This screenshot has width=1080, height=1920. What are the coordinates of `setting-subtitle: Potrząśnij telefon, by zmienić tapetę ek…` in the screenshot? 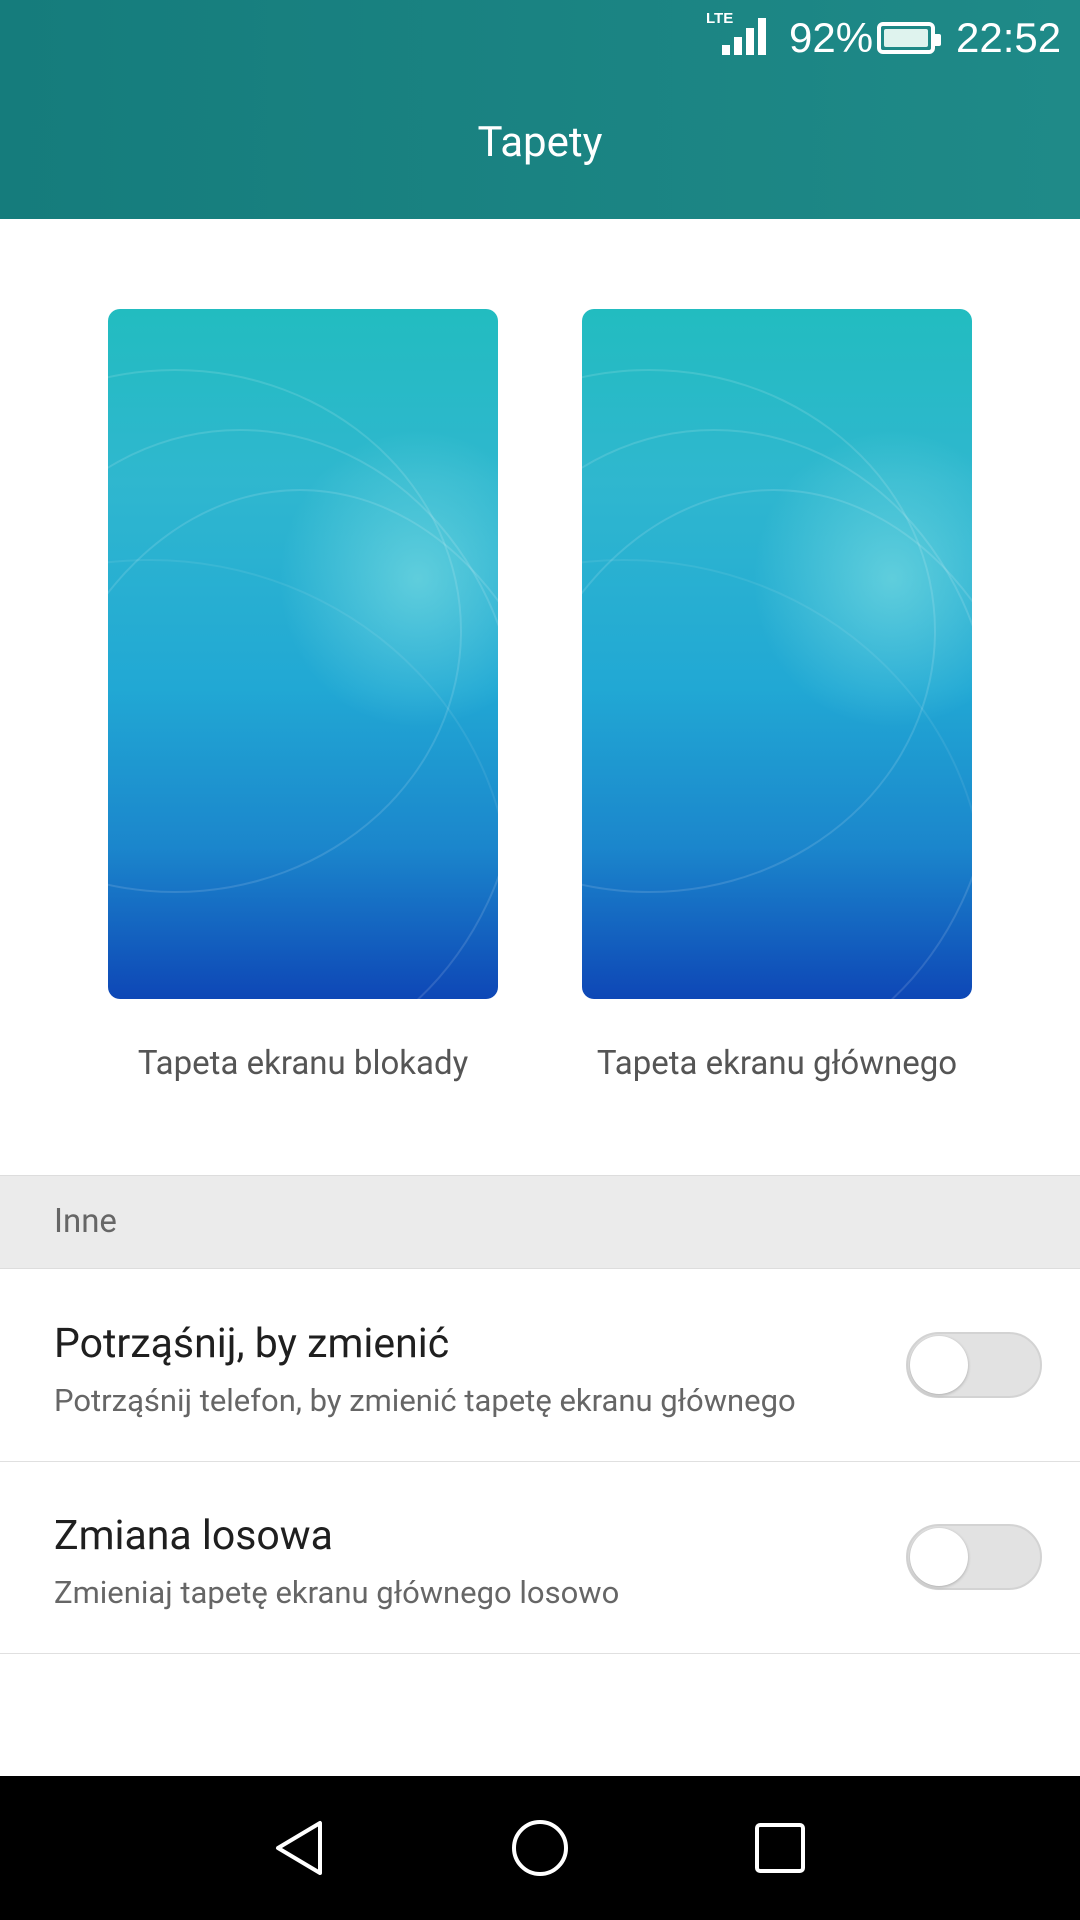 It's located at (425, 1400).